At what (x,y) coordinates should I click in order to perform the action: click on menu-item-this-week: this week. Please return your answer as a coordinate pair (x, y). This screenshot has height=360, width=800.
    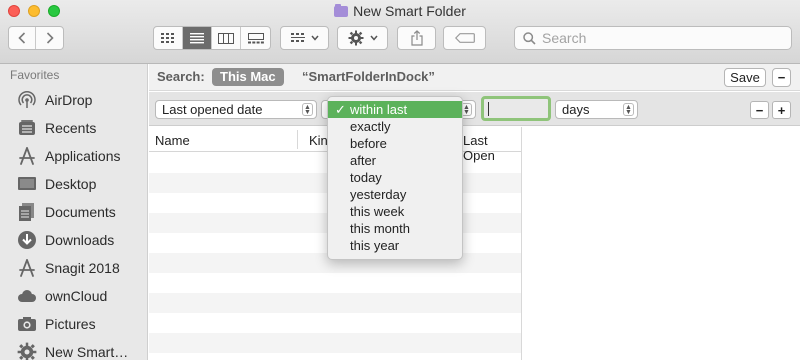
    Looking at the image, I should click on (395, 211).